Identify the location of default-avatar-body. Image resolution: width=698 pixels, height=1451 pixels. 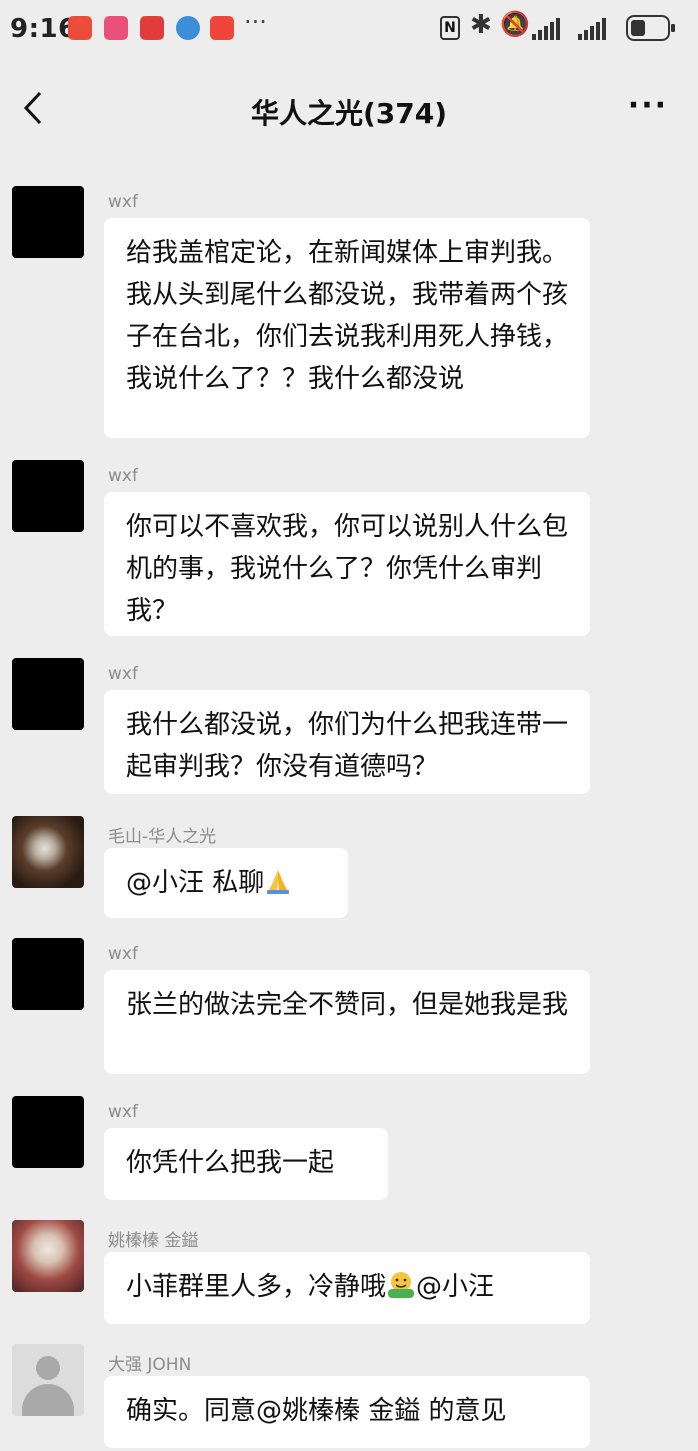
(48, 1400).